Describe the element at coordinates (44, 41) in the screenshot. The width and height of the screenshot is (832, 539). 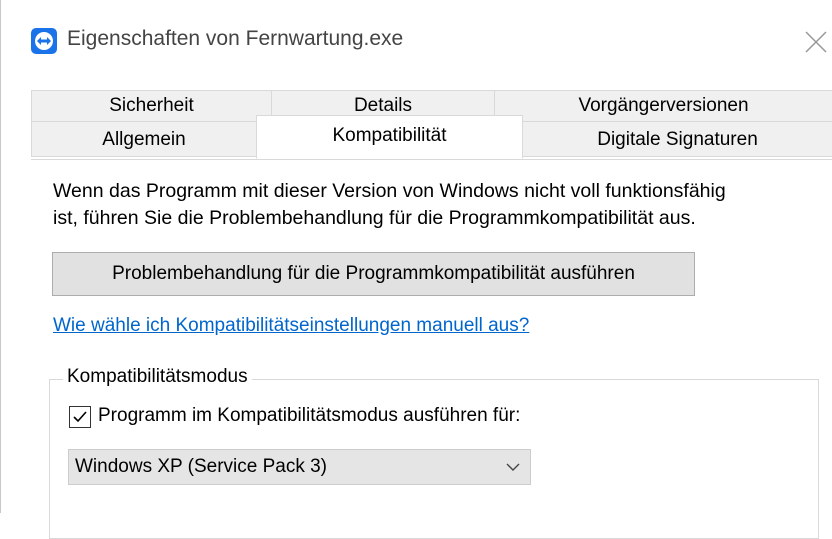
I see `teamviewer-app-icon` at that location.